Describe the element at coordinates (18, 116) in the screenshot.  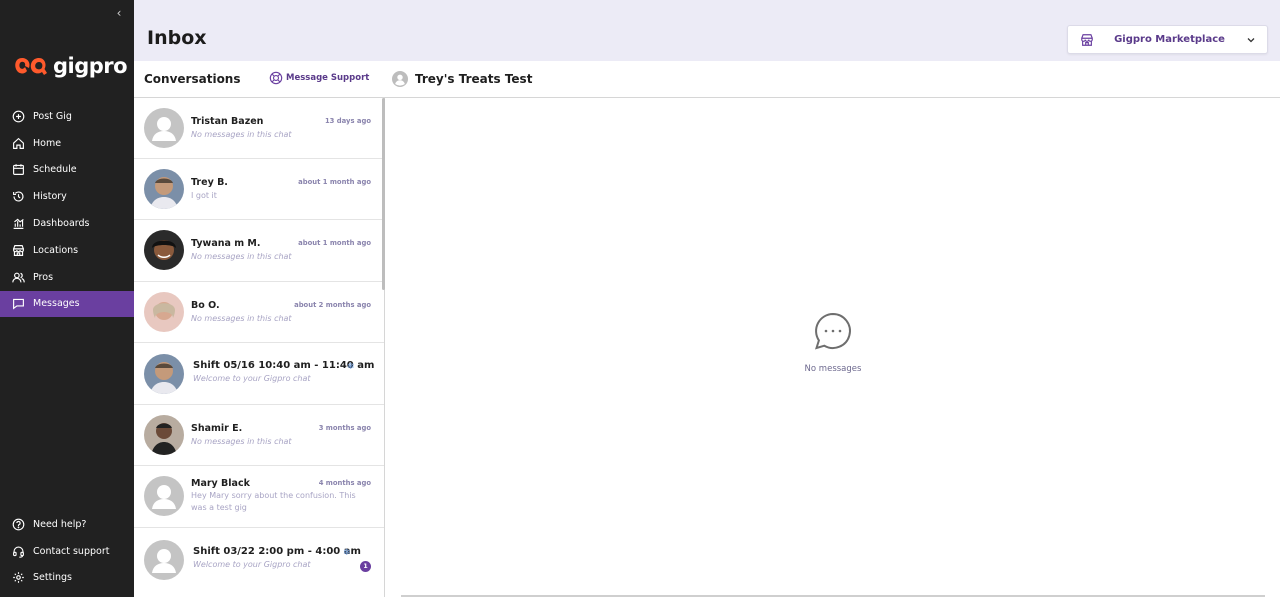
I see `plus-circle-icon` at that location.